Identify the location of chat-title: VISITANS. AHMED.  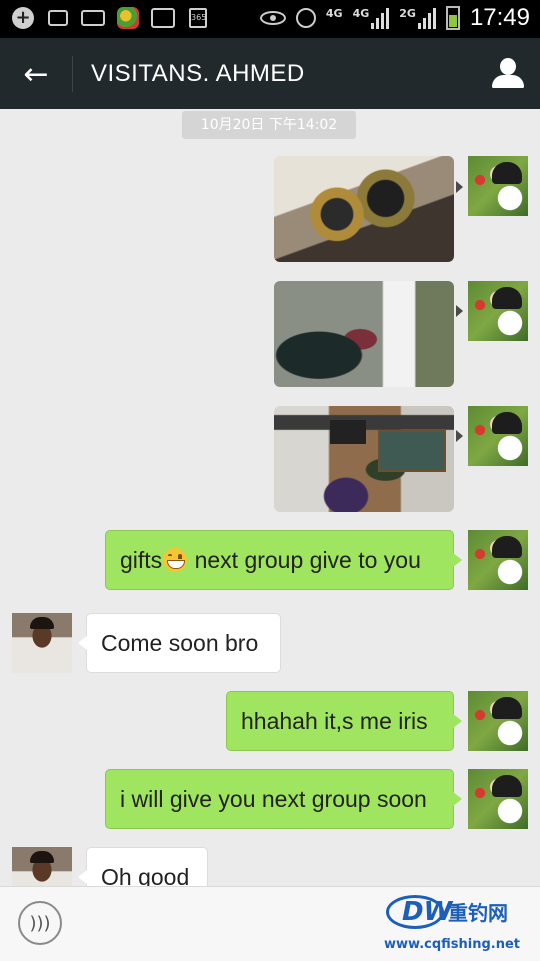
(198, 73).